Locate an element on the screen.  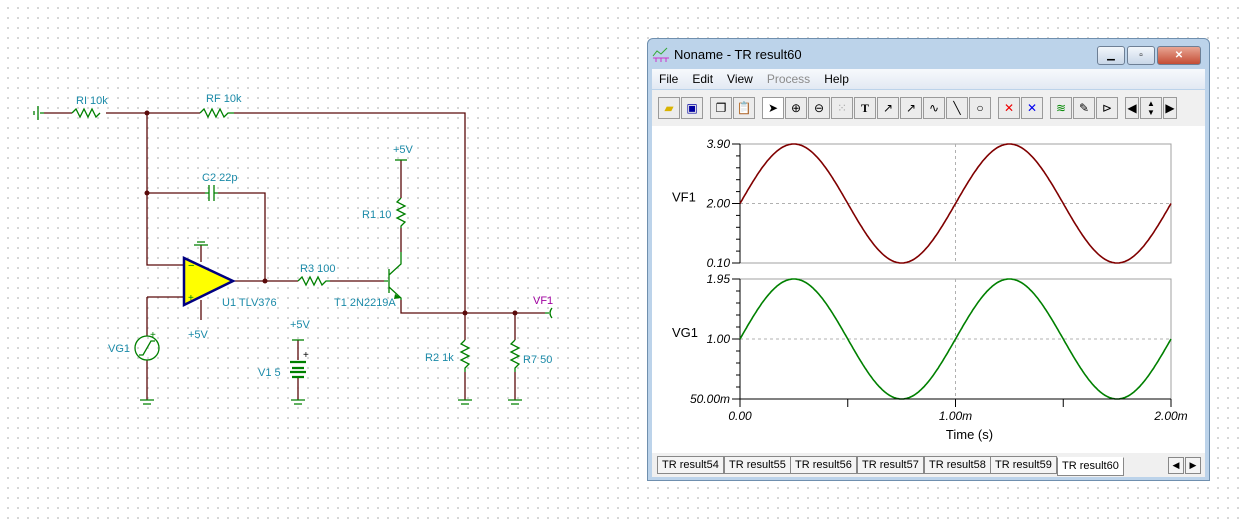
curve-legend-icon: ∿ is located at coordinates (934, 108).